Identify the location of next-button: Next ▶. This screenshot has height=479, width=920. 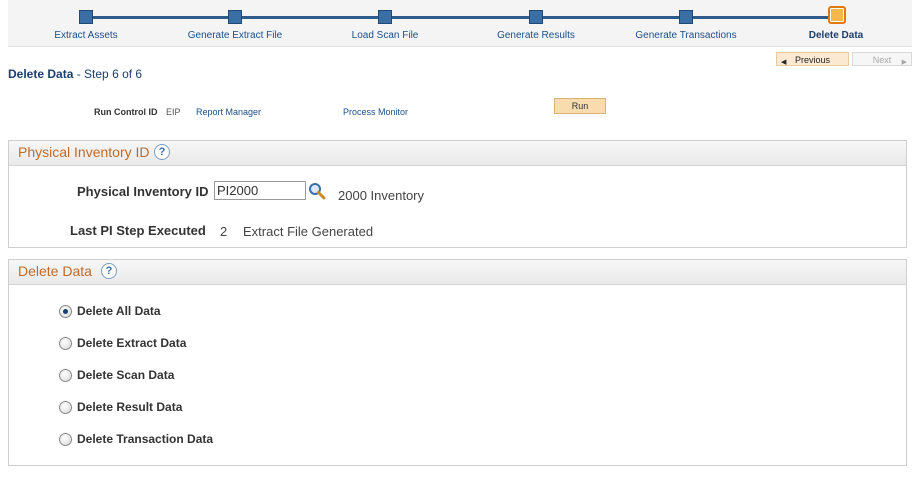
(882, 59).